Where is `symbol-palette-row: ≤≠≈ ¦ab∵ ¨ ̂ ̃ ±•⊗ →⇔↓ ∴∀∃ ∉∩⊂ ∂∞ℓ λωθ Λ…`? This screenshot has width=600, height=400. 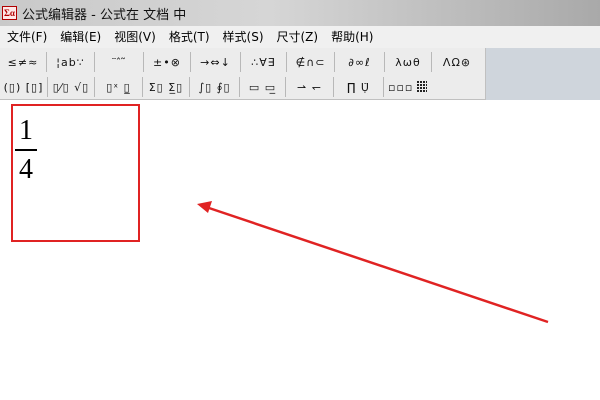
symbol-palette-row: ≤≠≈ ¦ab∵ ¨ ̂ ̃ ±•⊗ →⇔↓ ∴∀∃ ∉∩⊂ ∂∞ℓ λωθ Λ… is located at coordinates (241, 62).